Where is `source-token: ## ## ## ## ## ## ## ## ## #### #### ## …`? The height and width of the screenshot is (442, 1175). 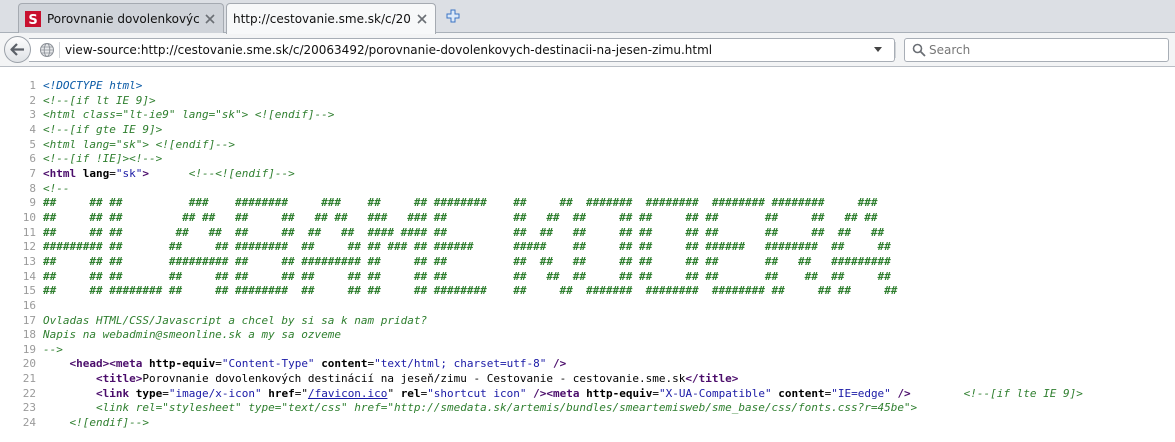
source-token: ## ## ## ## ## ## ## ## ## #### #### ## … is located at coordinates (464, 232).